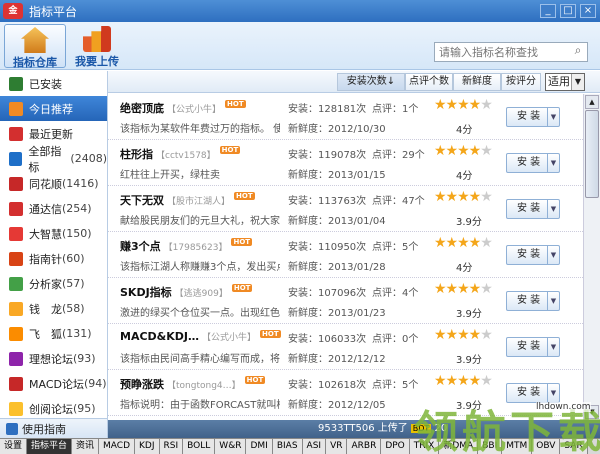  What do you see at coordinates (53, 83) in the screenshot?
I see `sidebar-item: 已安装` at bounding box center [53, 83].